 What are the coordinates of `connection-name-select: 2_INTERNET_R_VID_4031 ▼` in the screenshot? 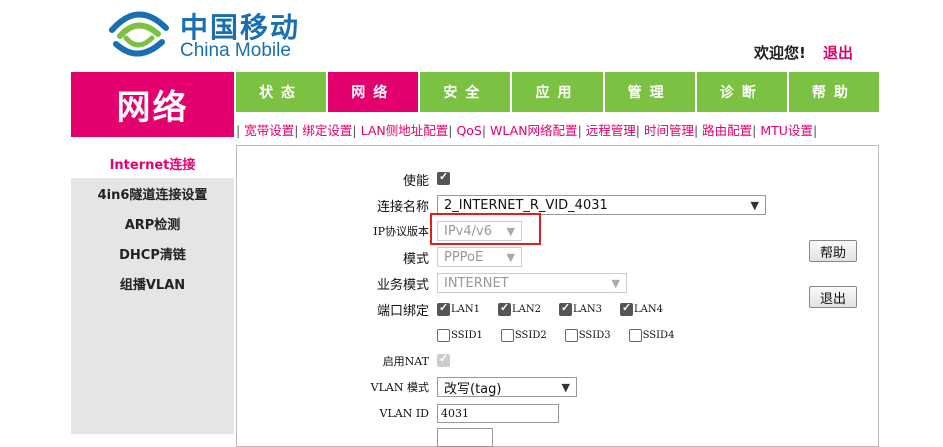 It's located at (601, 205).